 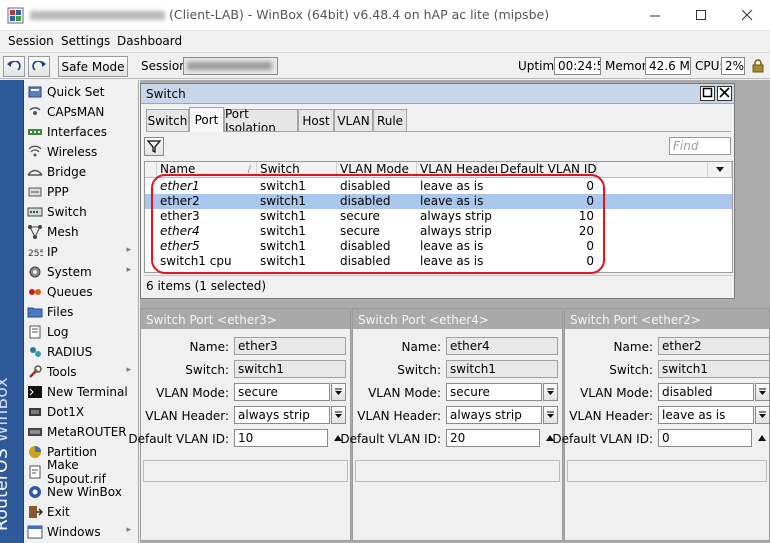 I want to click on redo-button, so click(x=39, y=66).